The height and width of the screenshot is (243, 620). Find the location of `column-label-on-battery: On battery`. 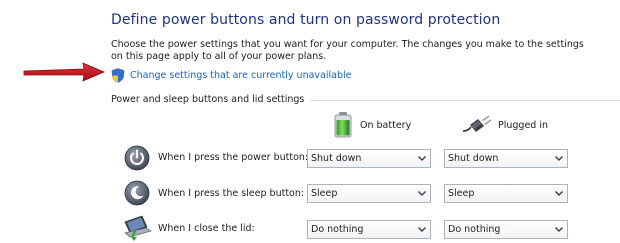

column-label-on-battery: On battery is located at coordinates (386, 125).